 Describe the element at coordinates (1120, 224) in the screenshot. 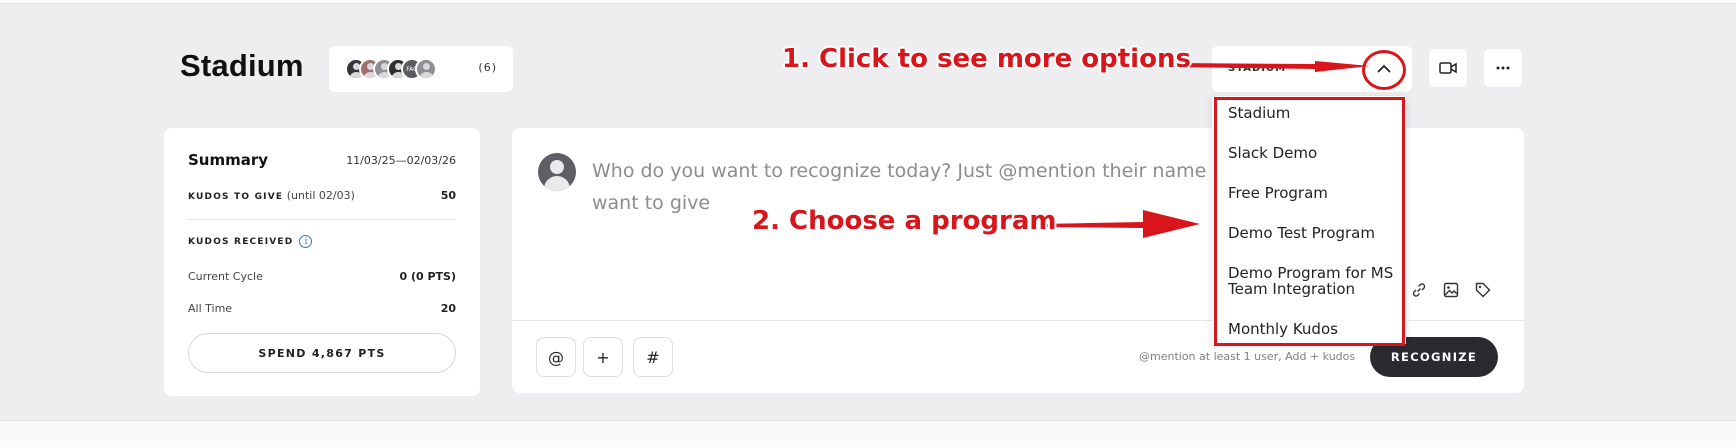

I see `arrow-step2` at that location.